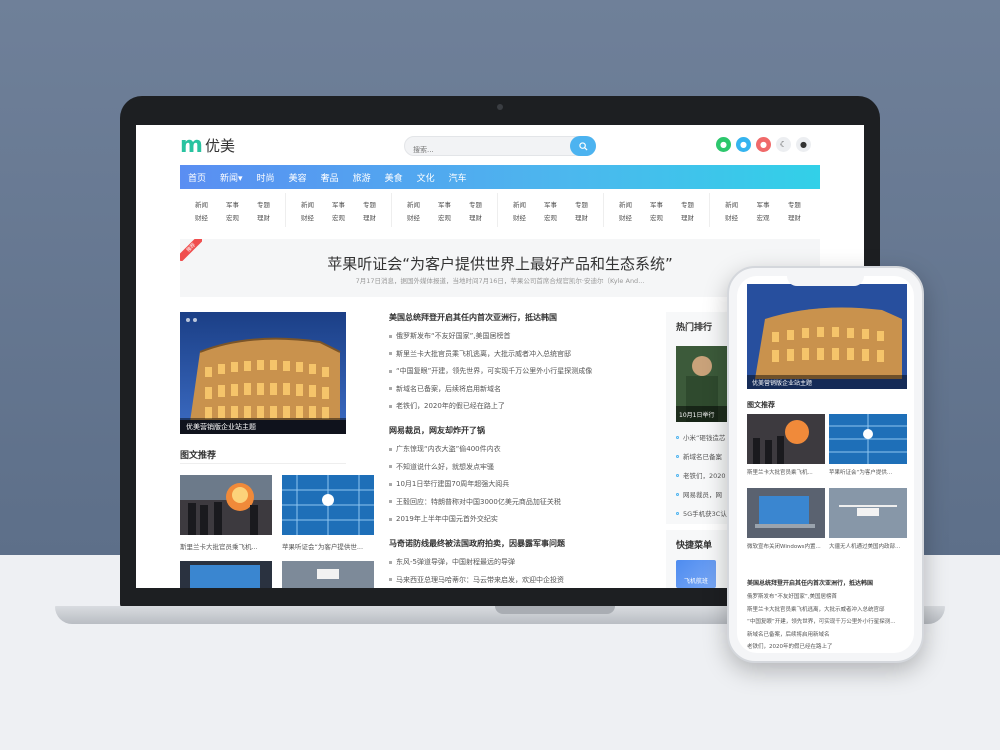 Image resolution: width=1000 pixels, height=750 pixels. Describe the element at coordinates (701, 475) in the screenshot. I see `hot-item: 老铁们，2020` at that location.